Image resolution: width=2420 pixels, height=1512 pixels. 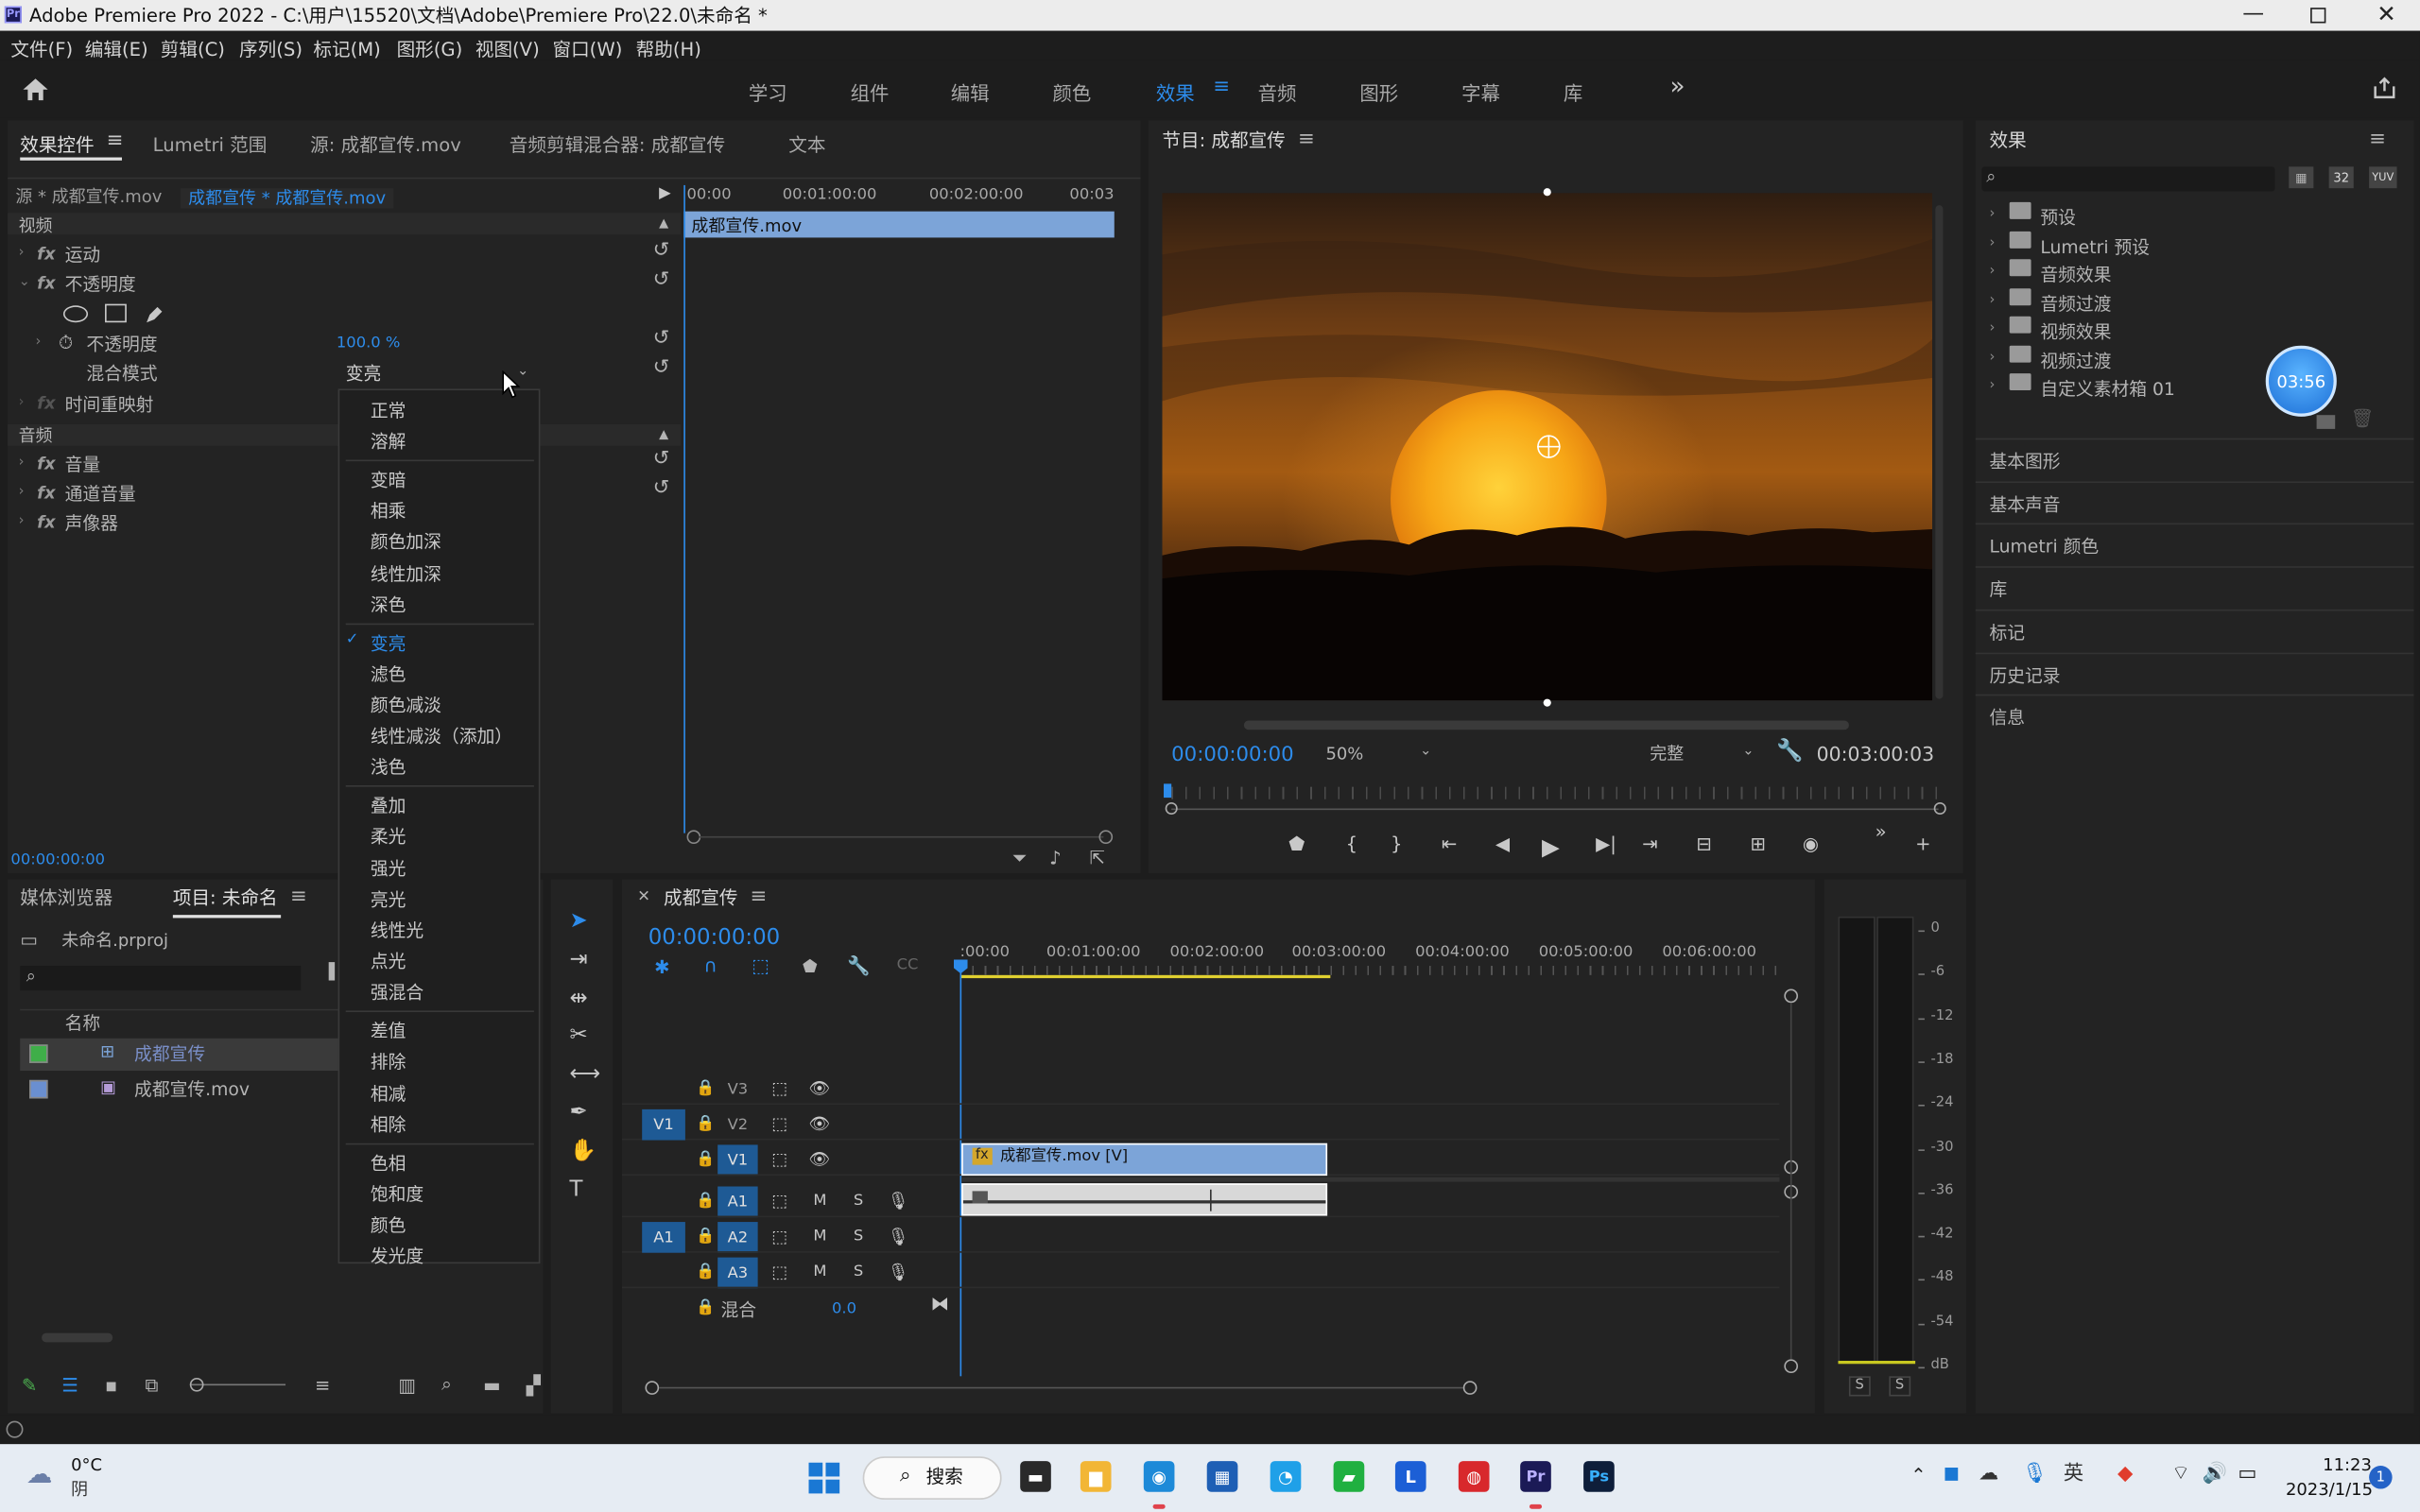 What do you see at coordinates (389, 961) in the screenshot?
I see `blend-option-3-5: 点光` at bounding box center [389, 961].